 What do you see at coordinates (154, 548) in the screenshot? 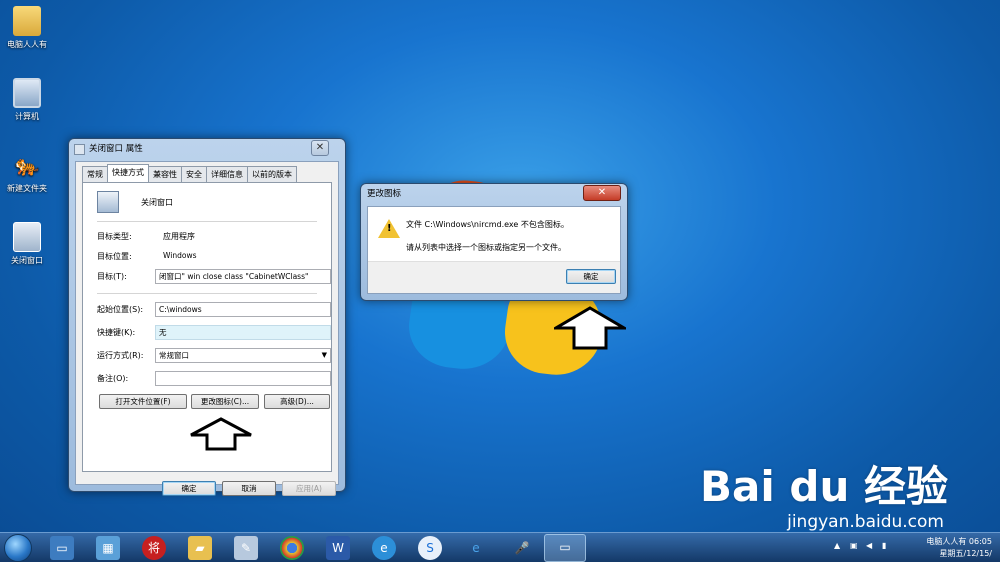
I see `chess-icon: 将` at bounding box center [154, 548].